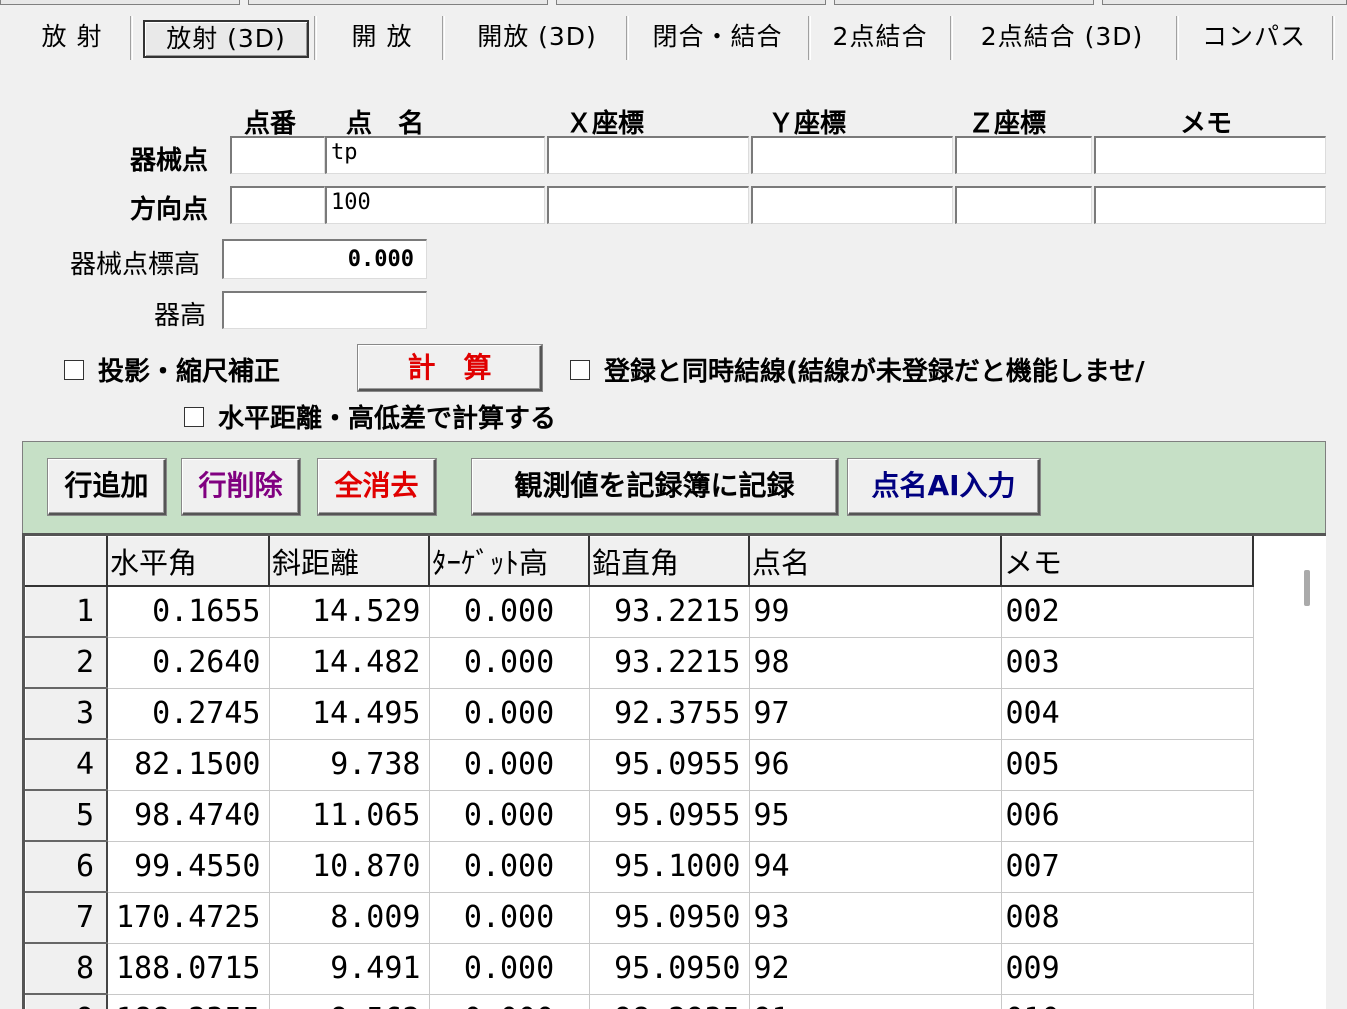 The image size is (1347, 1009). I want to click on device-height-field, so click(324, 310).